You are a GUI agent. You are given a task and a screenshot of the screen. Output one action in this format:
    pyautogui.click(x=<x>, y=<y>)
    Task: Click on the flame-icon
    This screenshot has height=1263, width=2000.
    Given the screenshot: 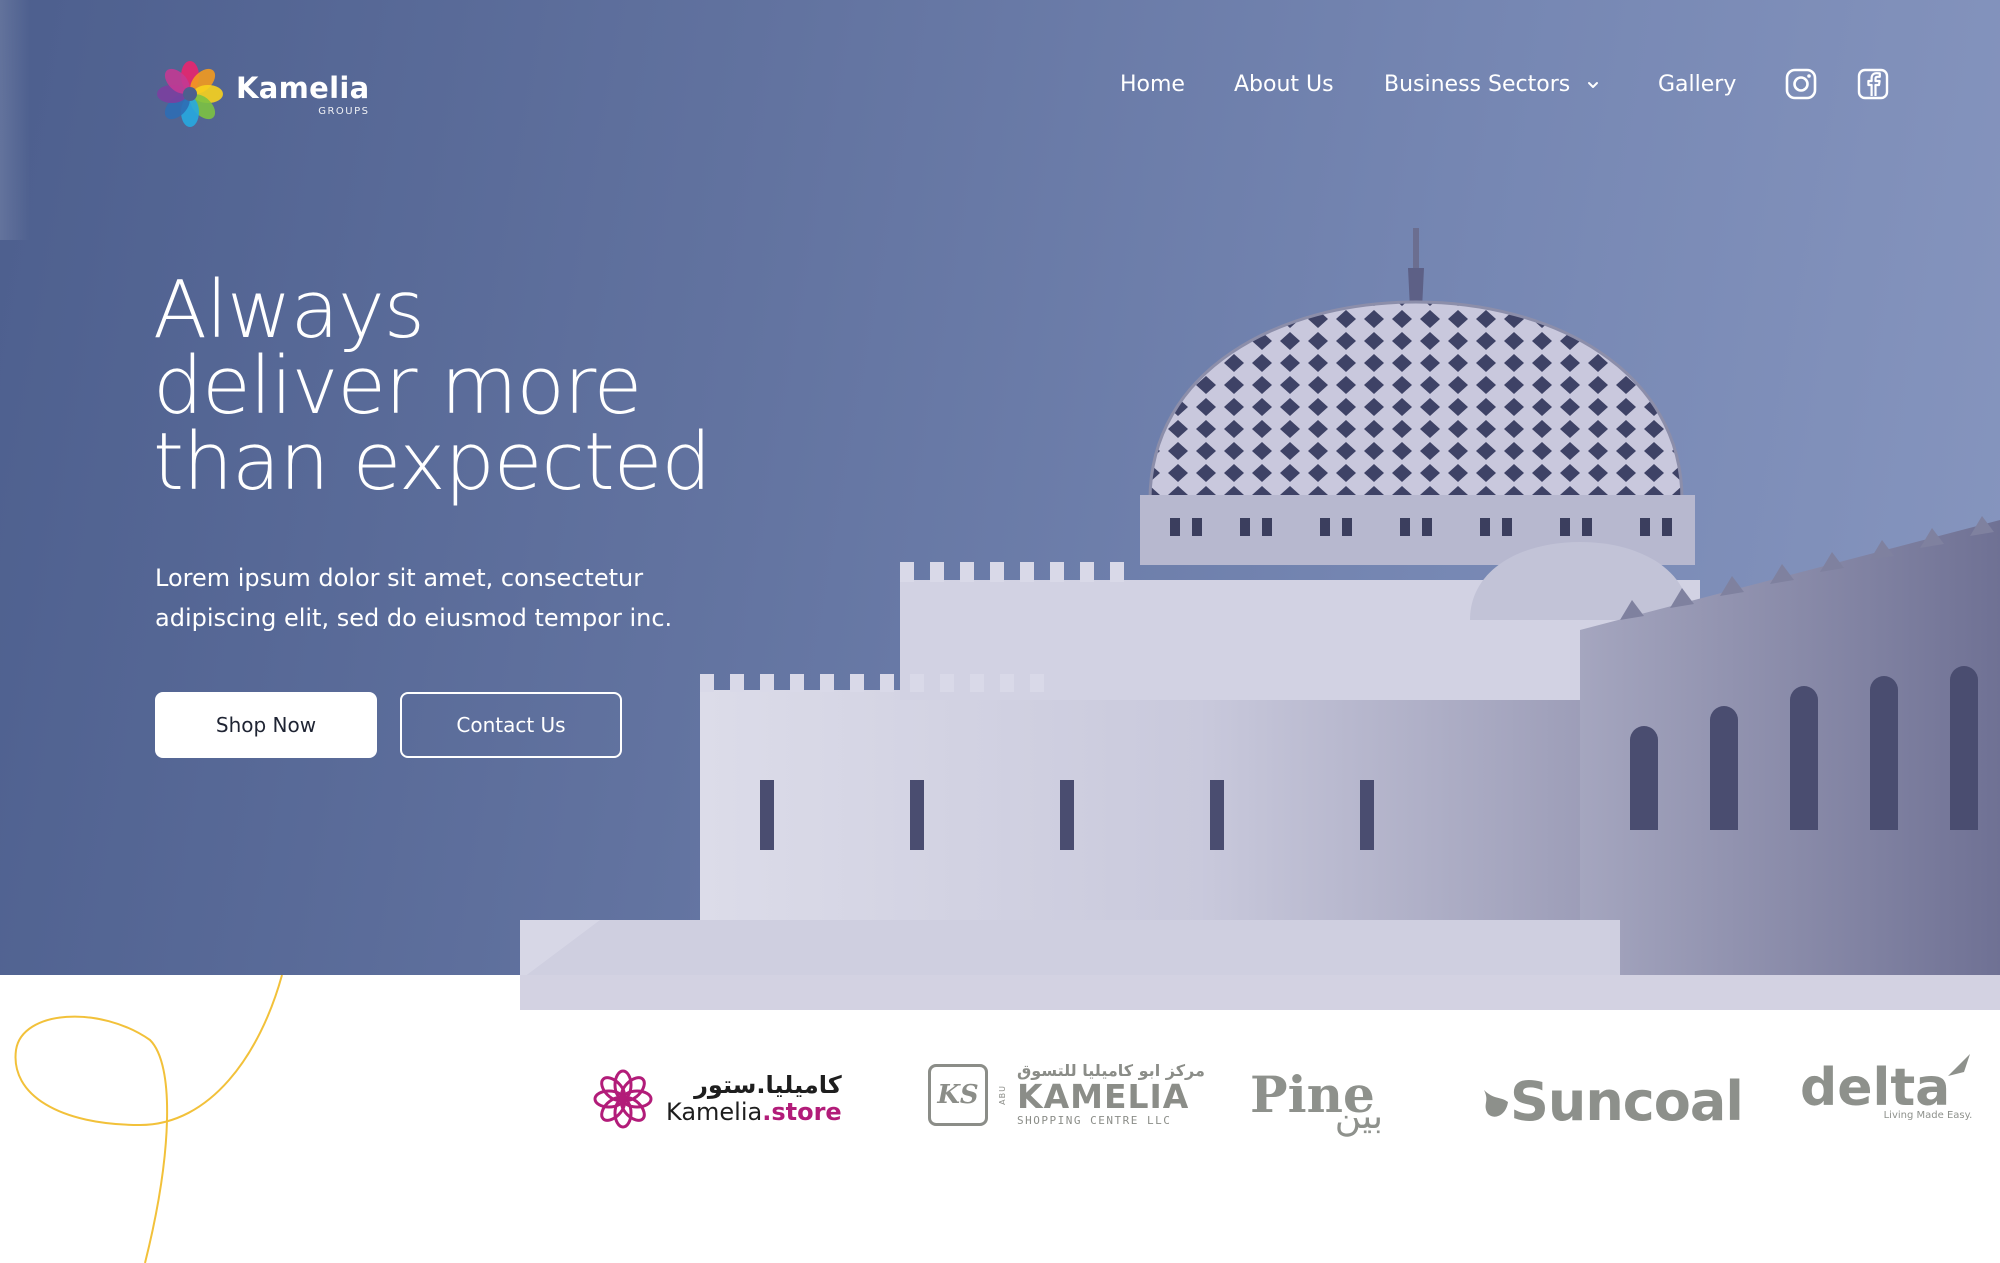 What is the action you would take?
    pyautogui.click(x=1496, y=1103)
    